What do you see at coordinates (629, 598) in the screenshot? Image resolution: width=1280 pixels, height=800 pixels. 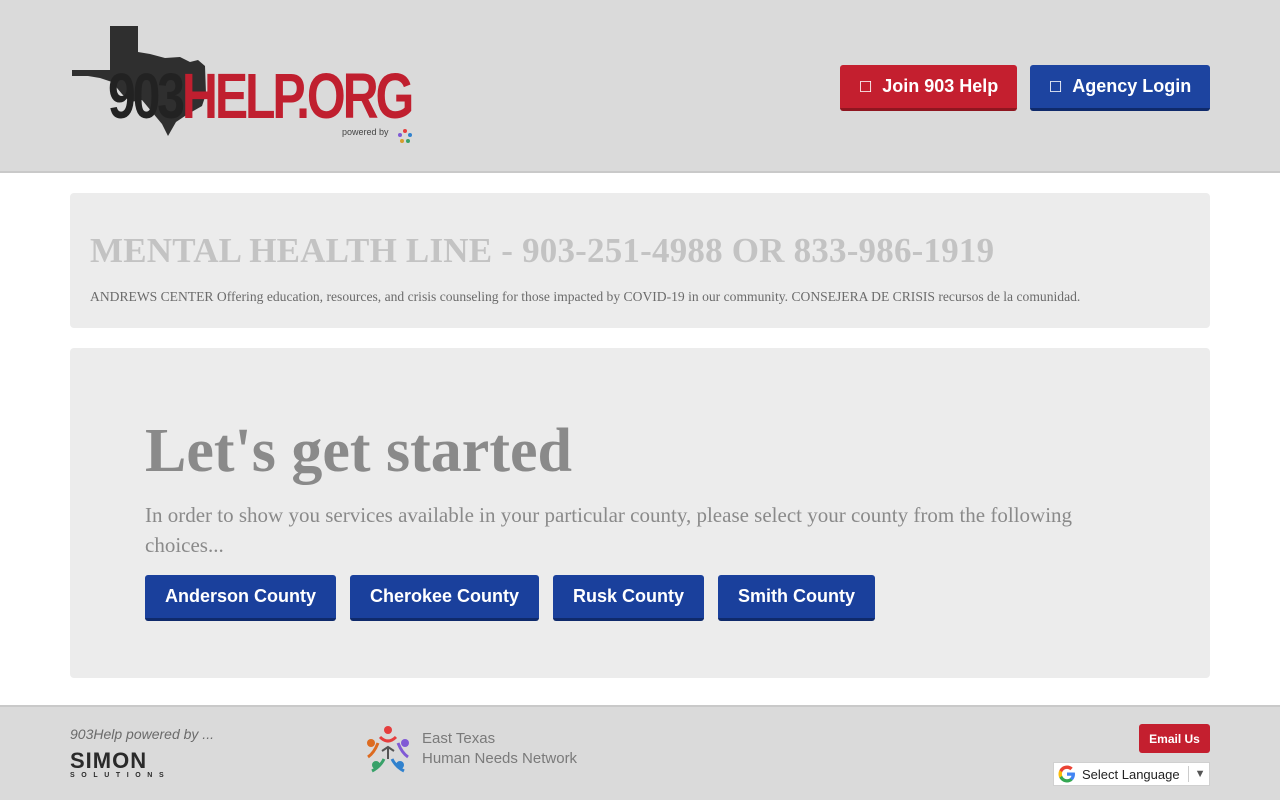 I see `county-button-rusk: Rusk County` at bounding box center [629, 598].